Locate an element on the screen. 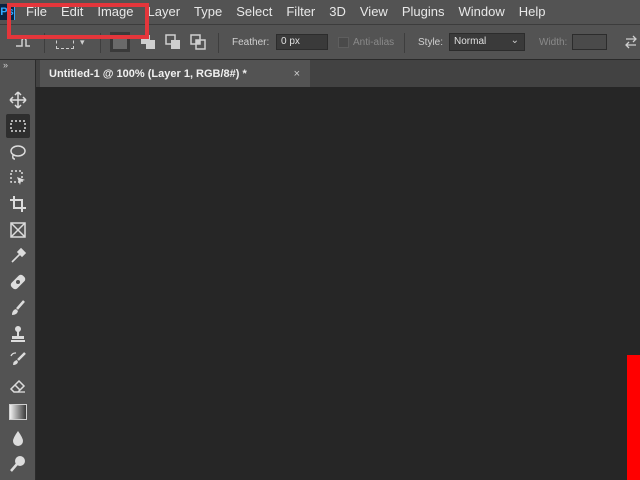 Image resolution: width=640 pixels, height=480 pixels. add-to-selection-button is located at coordinates (148, 42).